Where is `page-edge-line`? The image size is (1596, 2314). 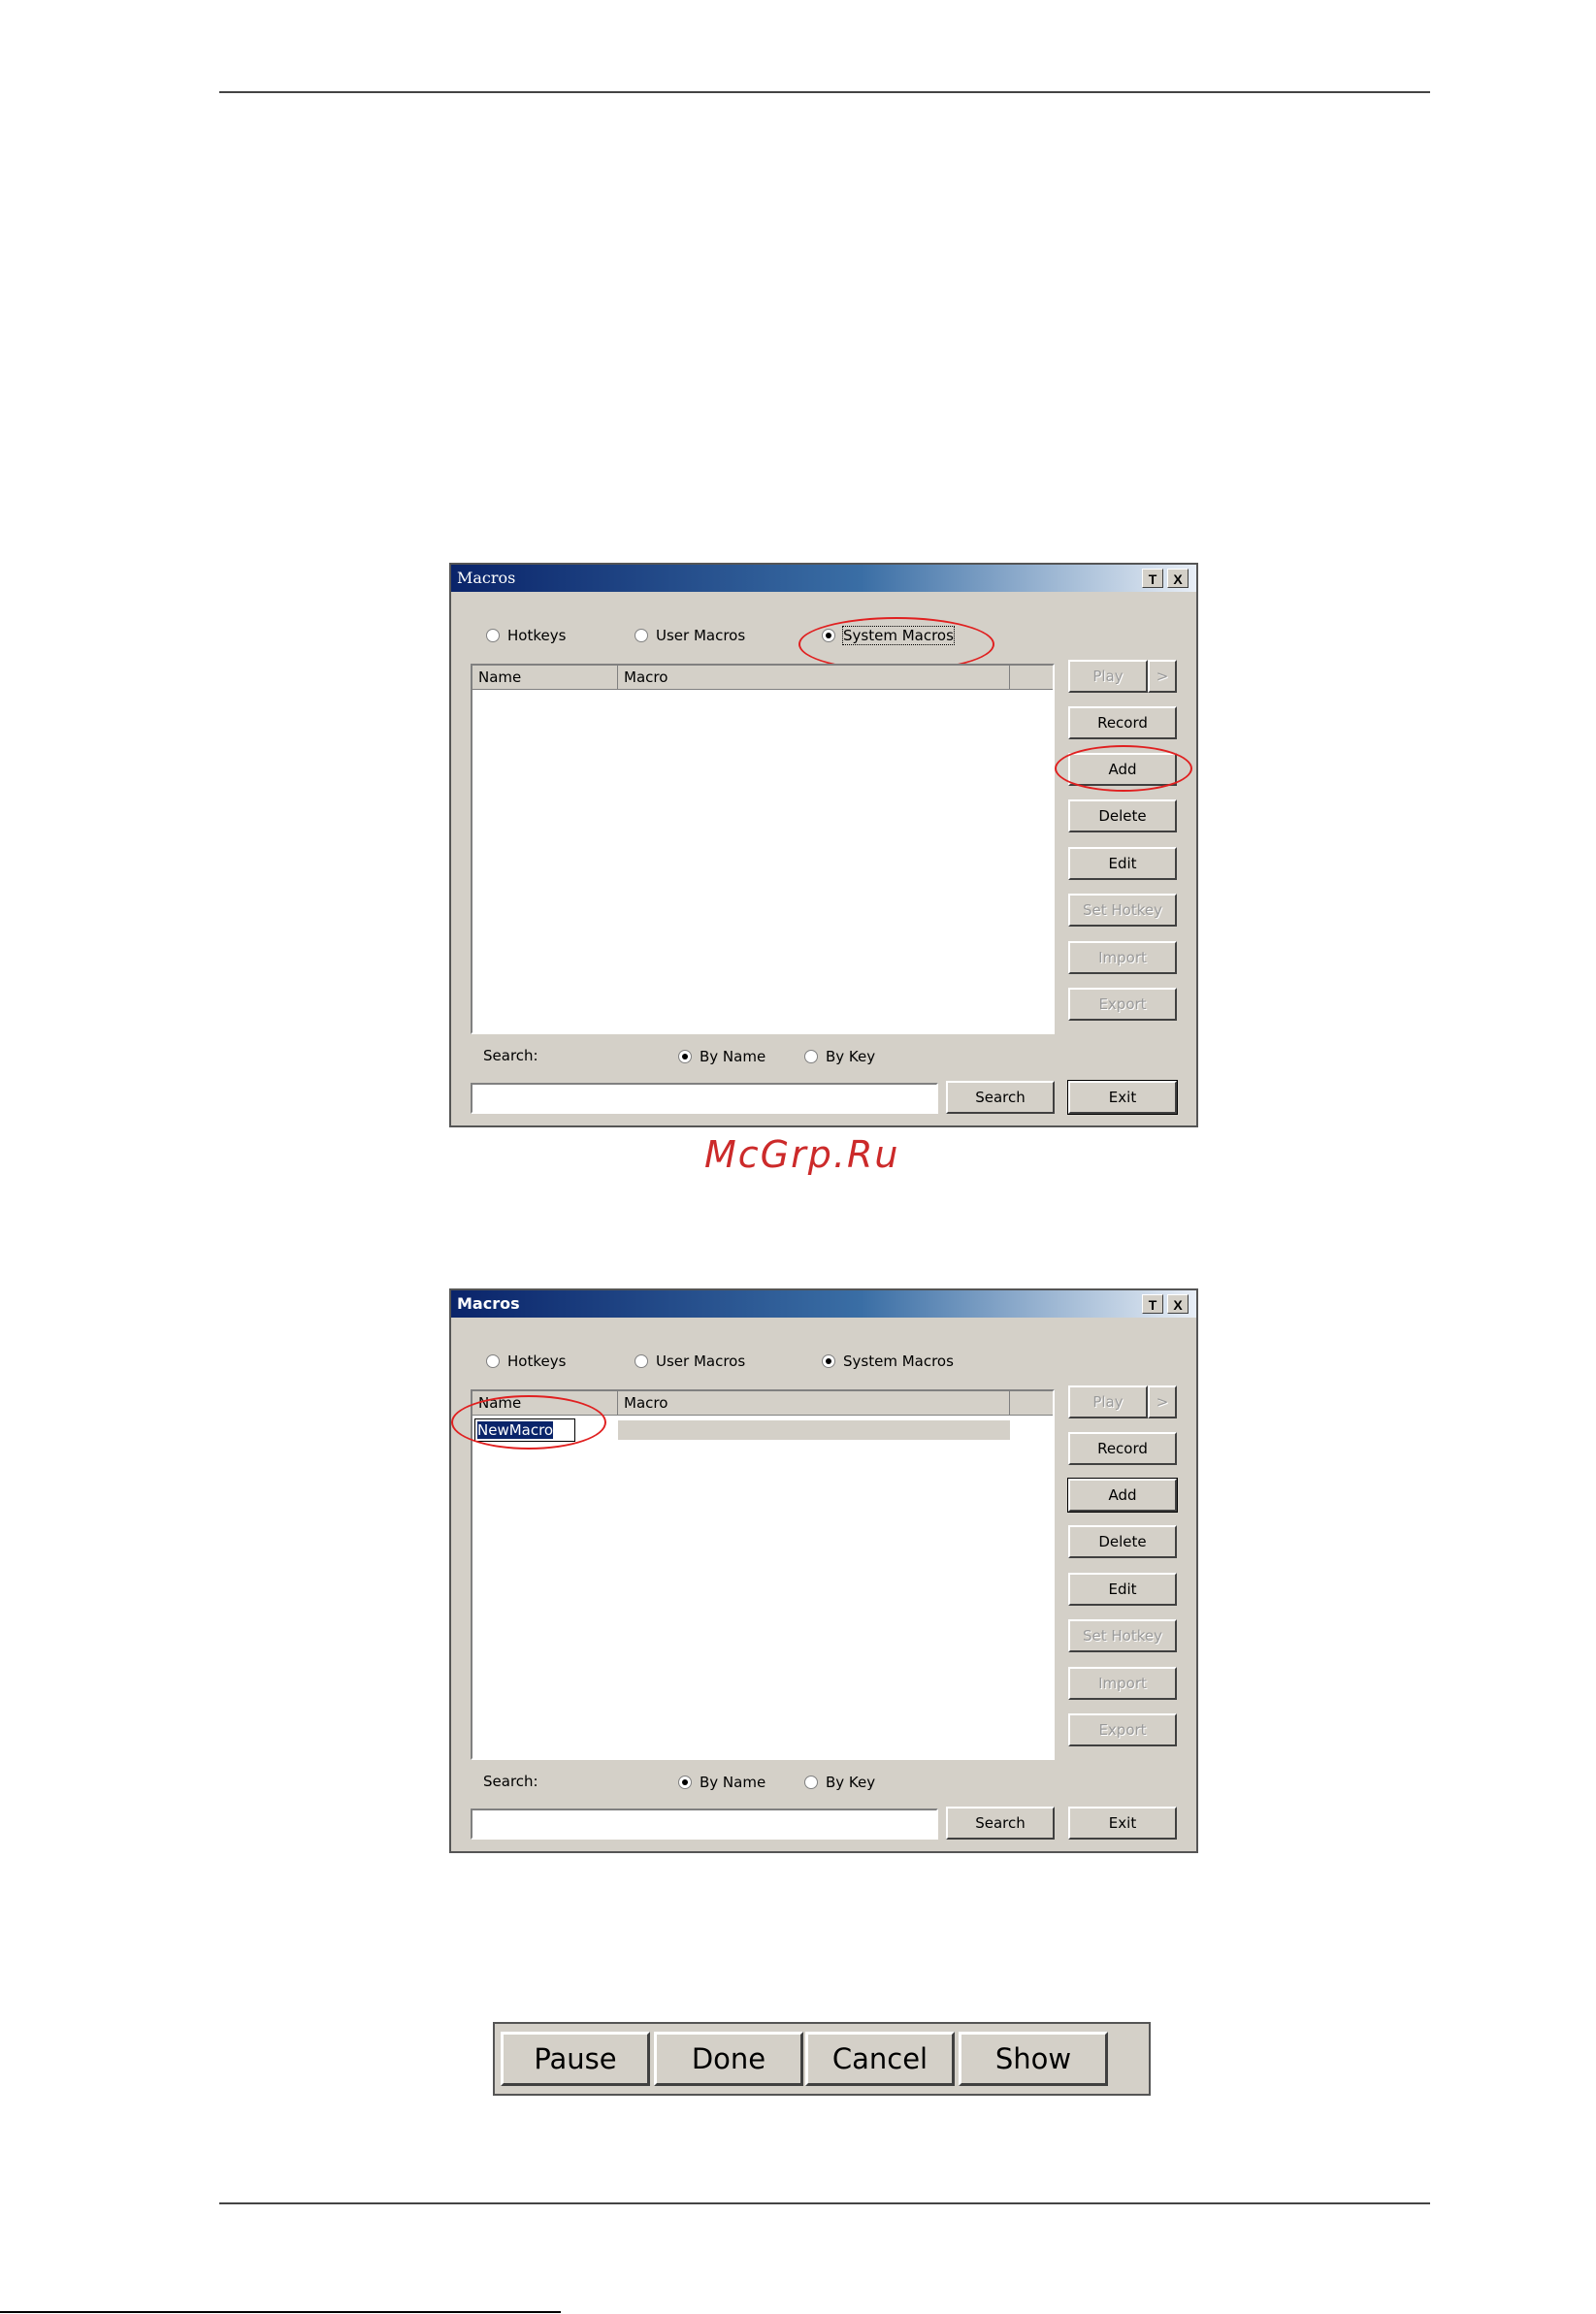 page-edge-line is located at coordinates (280, 2312).